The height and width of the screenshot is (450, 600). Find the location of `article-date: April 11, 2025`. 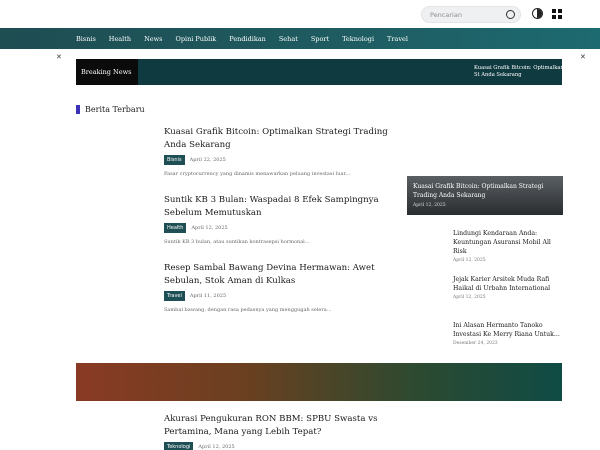

article-date: April 11, 2025 is located at coordinates (208, 296).